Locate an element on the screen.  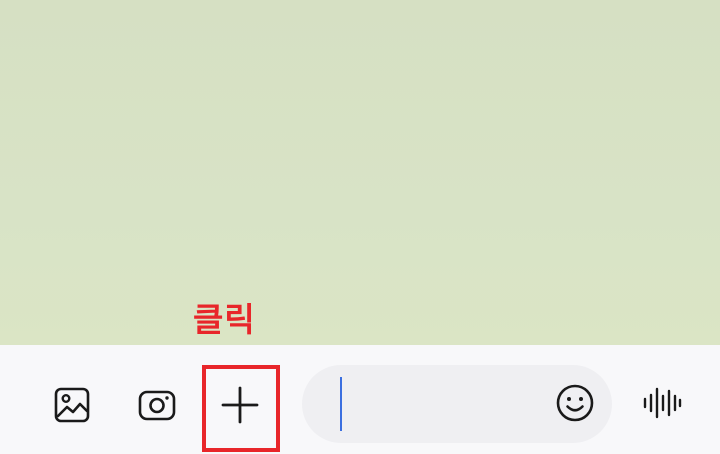
emoji-icon is located at coordinates (575, 405).